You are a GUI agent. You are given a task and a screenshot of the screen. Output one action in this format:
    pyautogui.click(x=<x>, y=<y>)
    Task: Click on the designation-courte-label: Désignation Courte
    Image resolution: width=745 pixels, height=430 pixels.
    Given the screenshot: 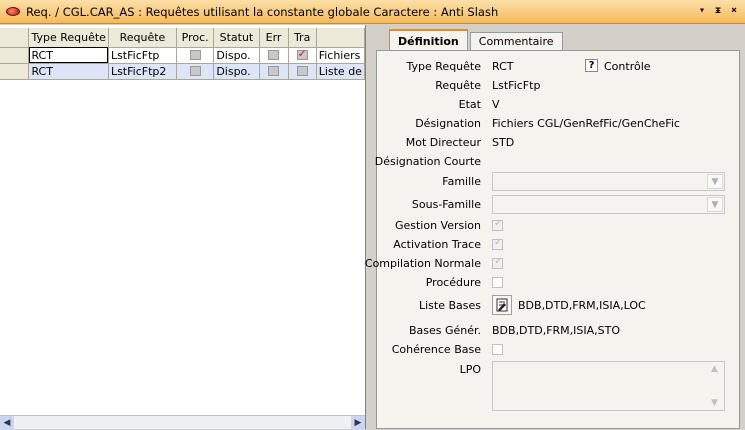 What is the action you would take?
    pyautogui.click(x=427, y=161)
    